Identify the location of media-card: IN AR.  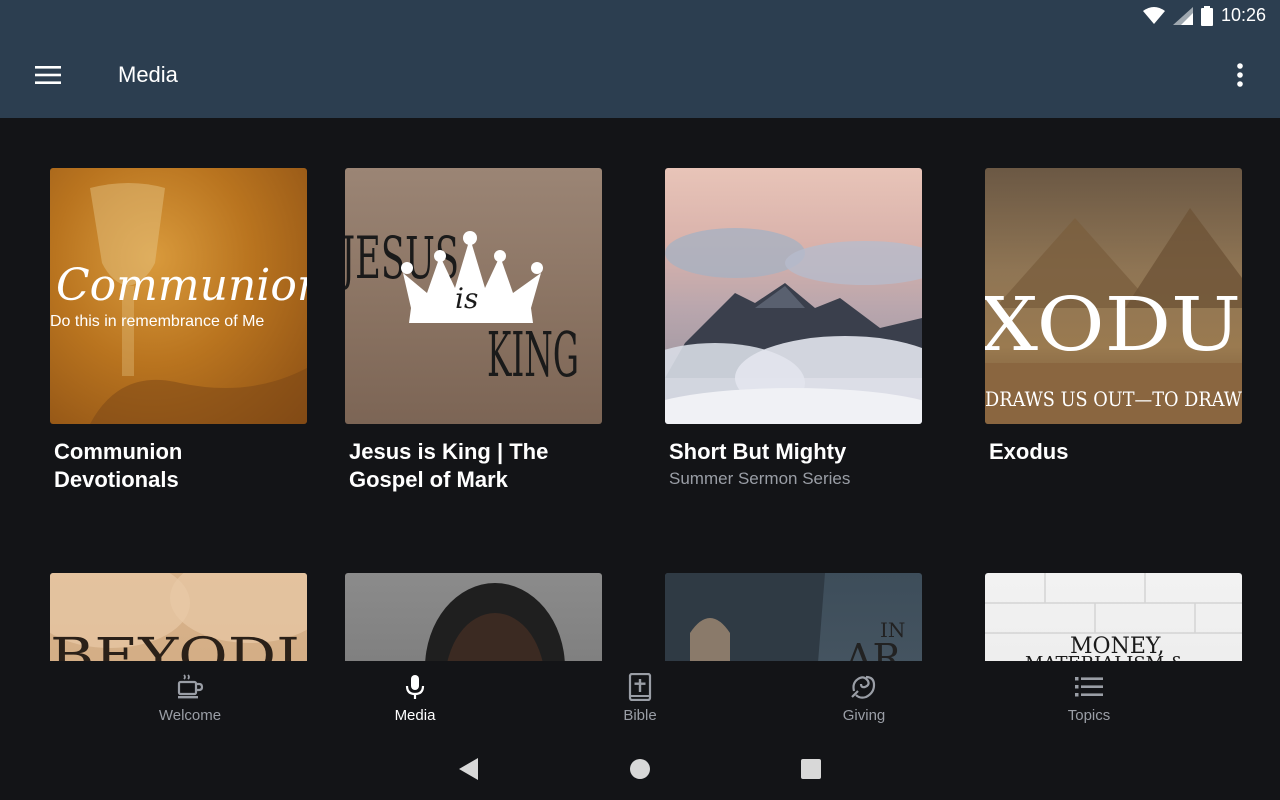
(793, 617).